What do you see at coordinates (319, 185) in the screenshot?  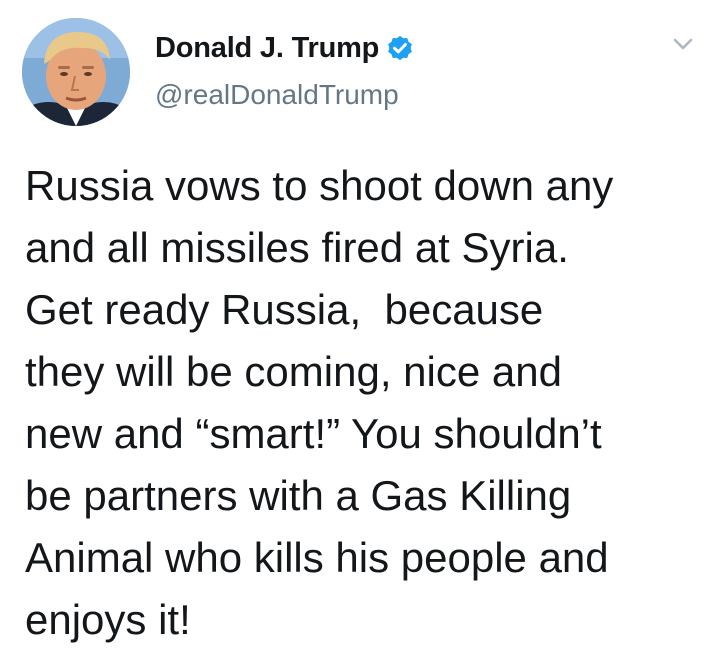 I see `tweet-line: Russia vows to shoot down any` at bounding box center [319, 185].